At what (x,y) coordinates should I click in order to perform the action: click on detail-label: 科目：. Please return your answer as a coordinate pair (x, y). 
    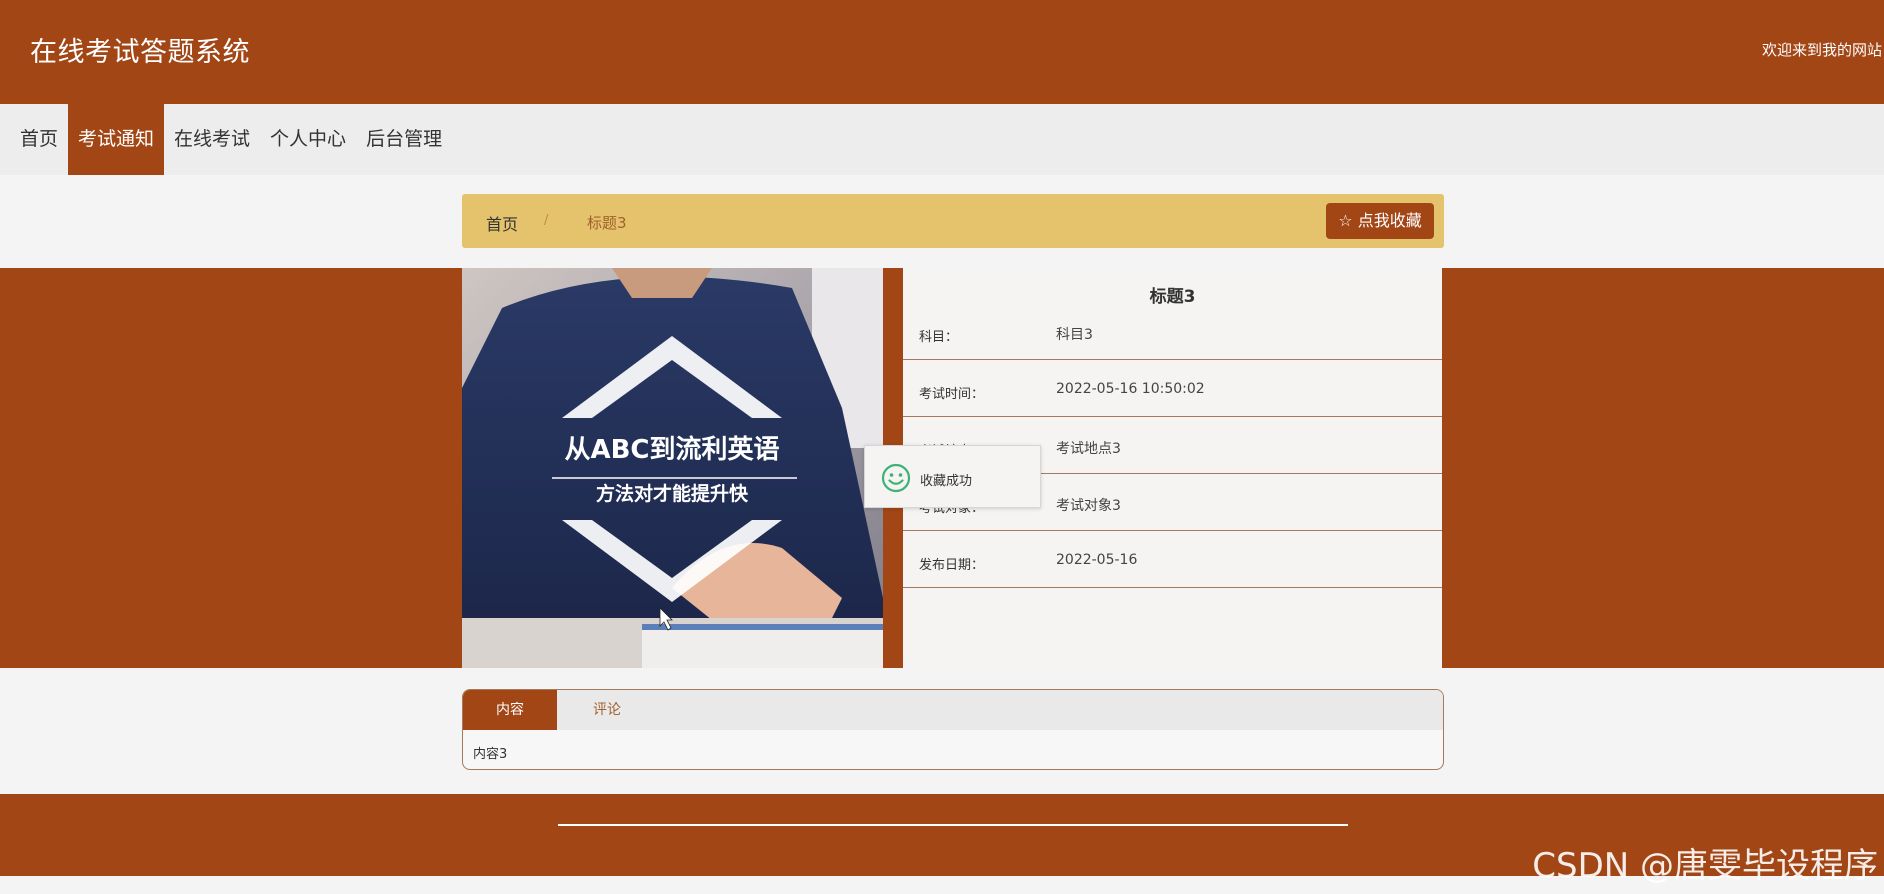
    Looking at the image, I should click on (939, 337).